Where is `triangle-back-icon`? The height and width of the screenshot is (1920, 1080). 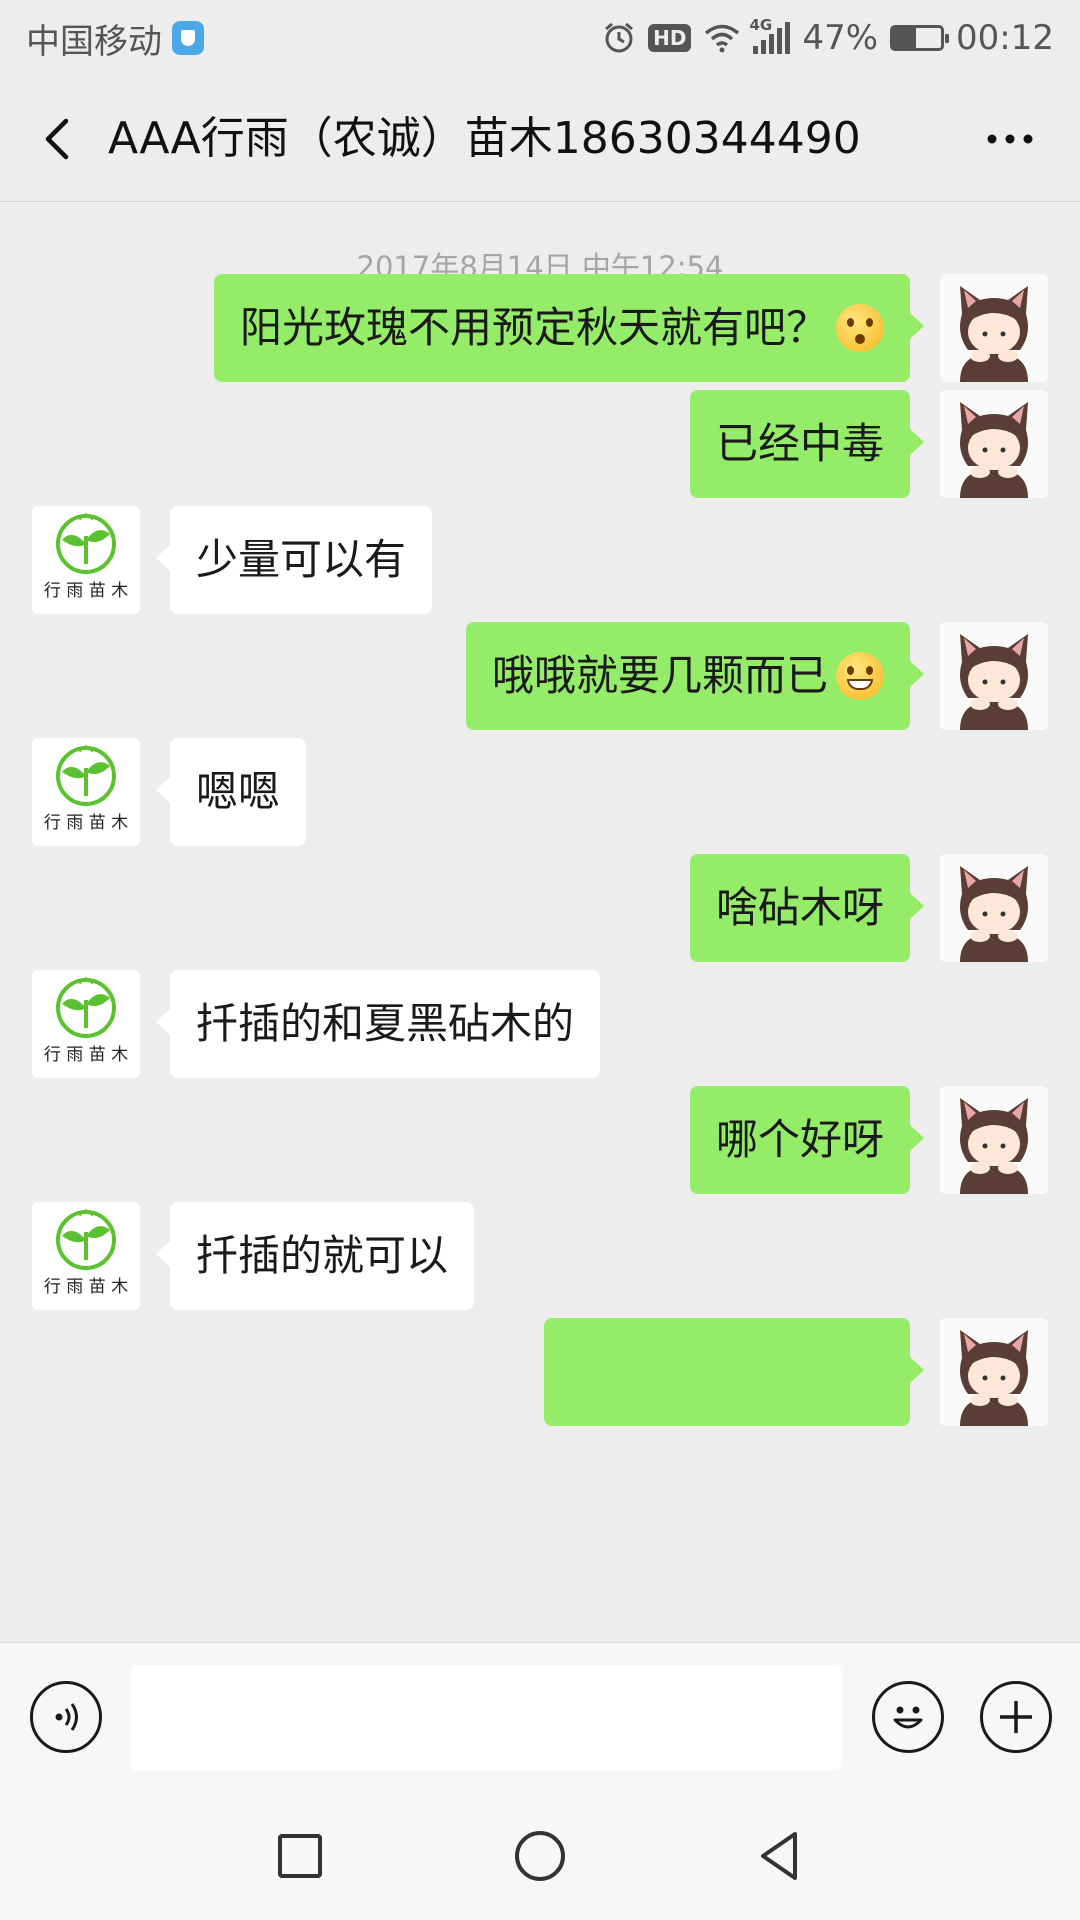
triangle-back-icon is located at coordinates (780, 1856).